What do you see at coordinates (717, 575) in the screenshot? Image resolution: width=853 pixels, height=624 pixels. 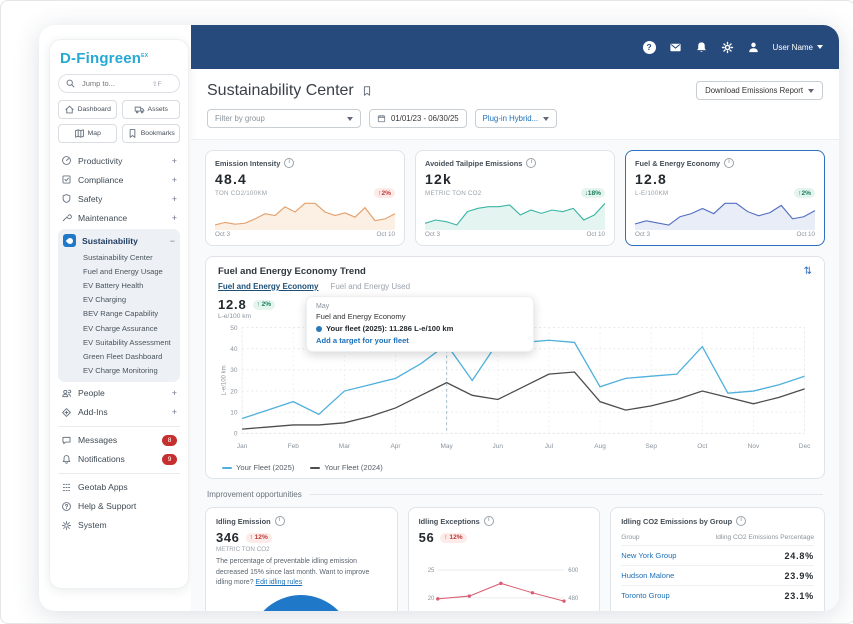 I see `table-row: Hudson Malone 23.9%` at bounding box center [717, 575].